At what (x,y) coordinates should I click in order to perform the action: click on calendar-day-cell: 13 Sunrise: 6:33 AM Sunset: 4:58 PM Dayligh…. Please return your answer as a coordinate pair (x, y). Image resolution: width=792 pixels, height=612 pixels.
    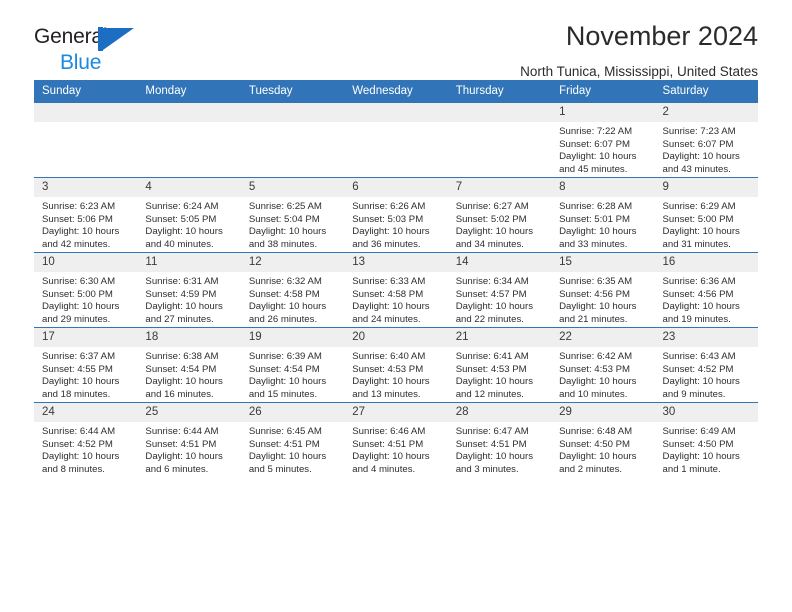
    Looking at the image, I should click on (396, 290).